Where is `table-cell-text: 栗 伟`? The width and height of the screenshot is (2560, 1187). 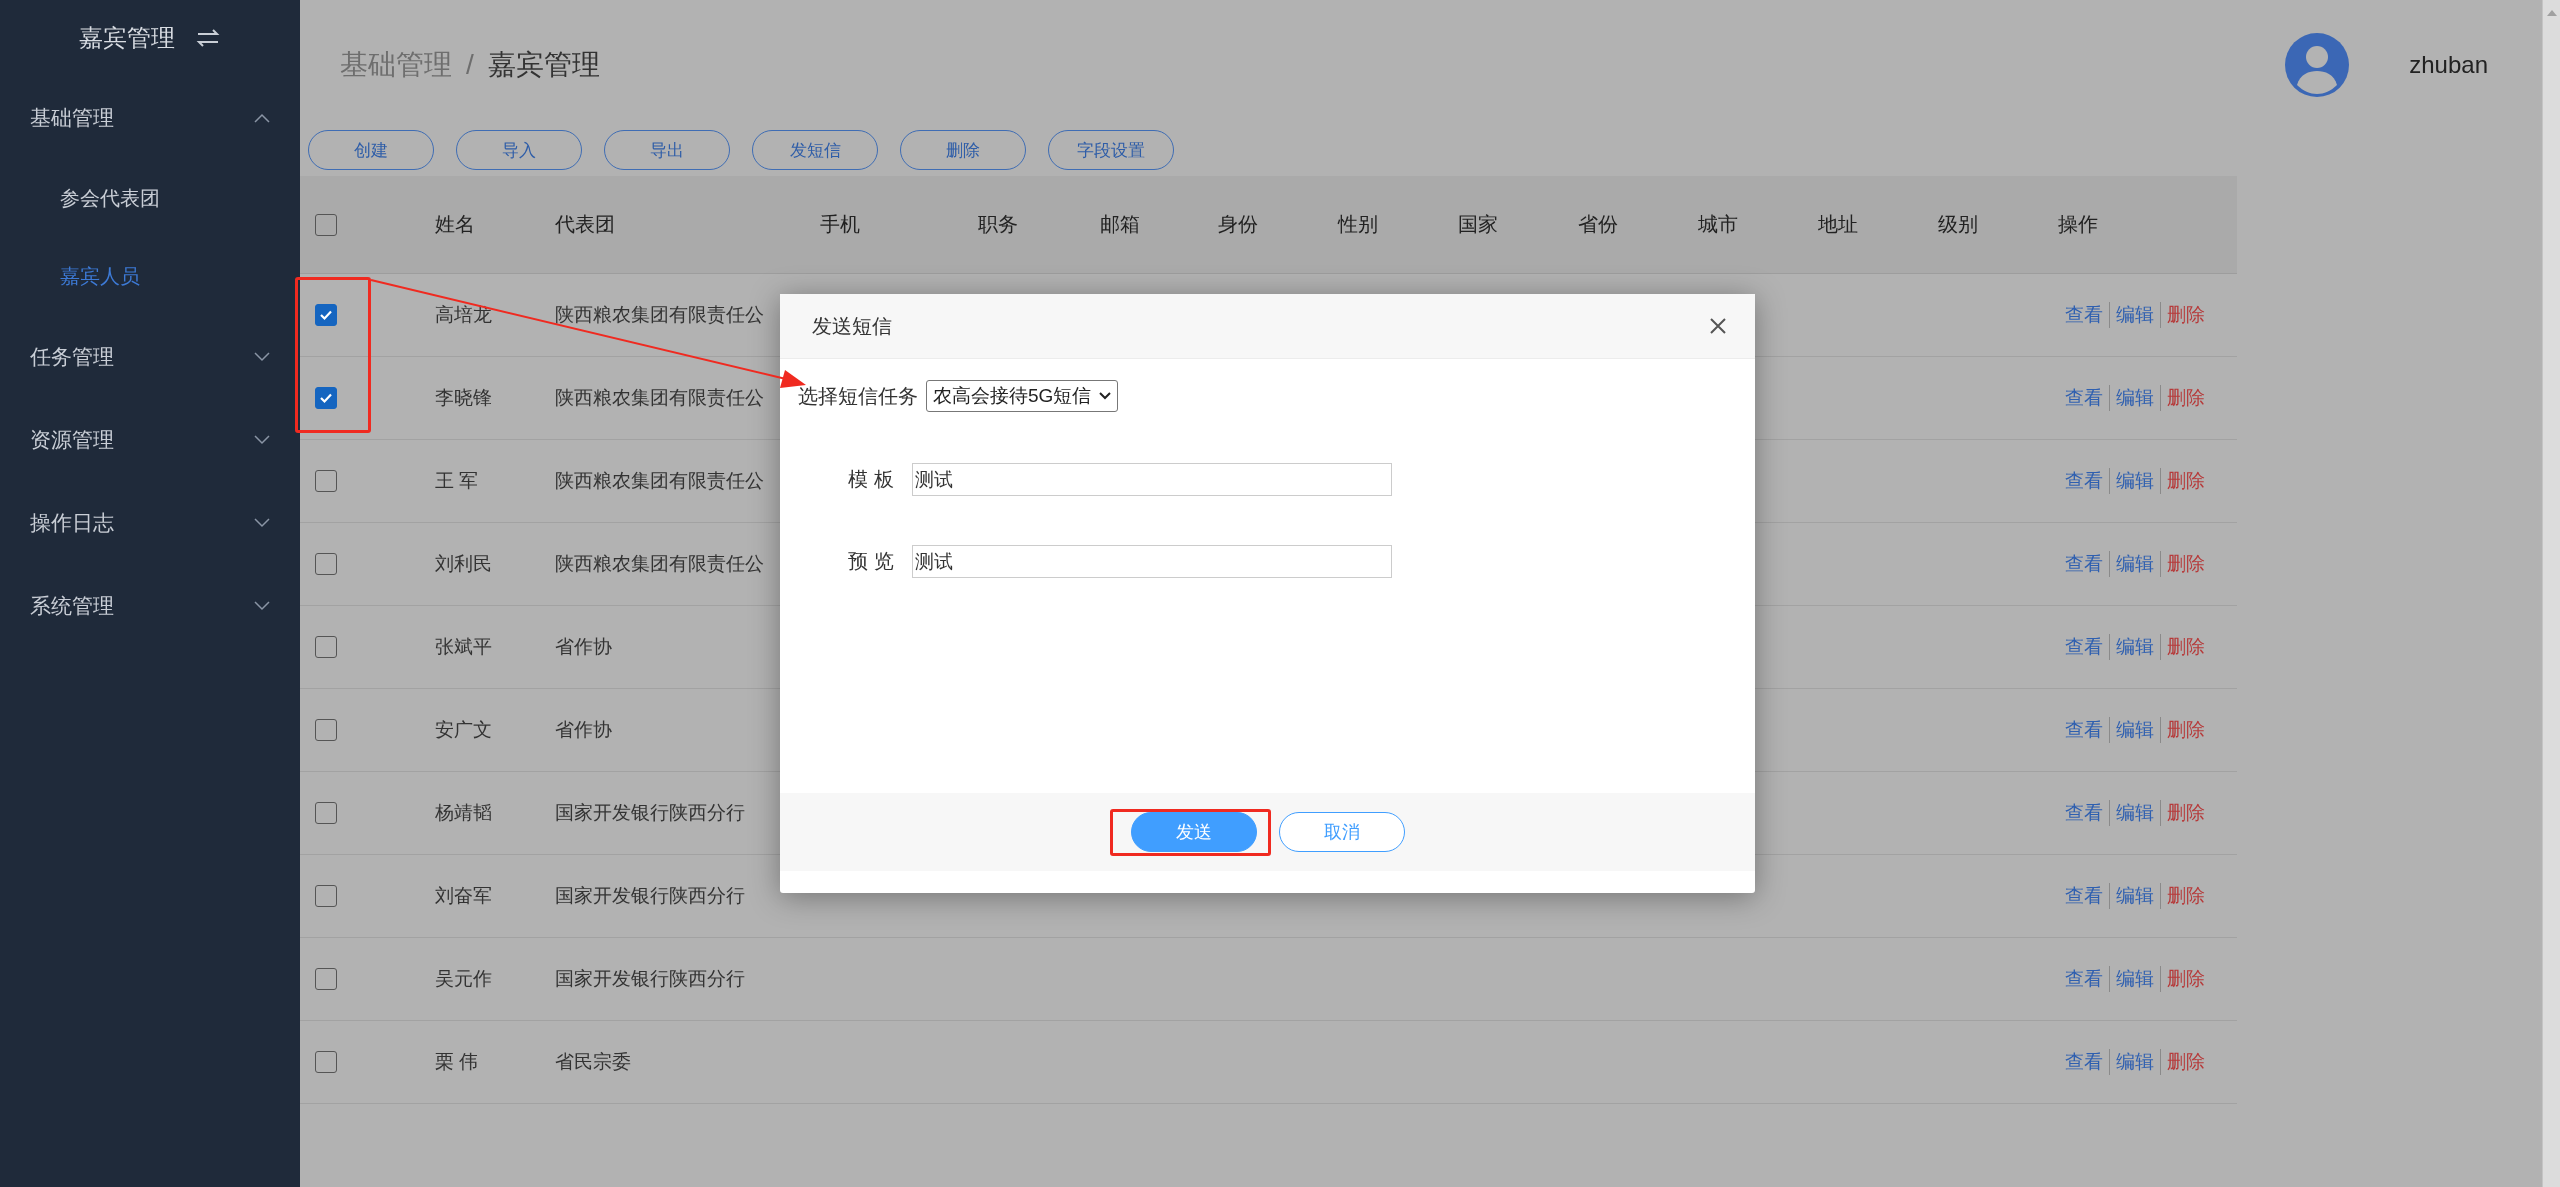 table-cell-text: 栗 伟 is located at coordinates (457, 1062).